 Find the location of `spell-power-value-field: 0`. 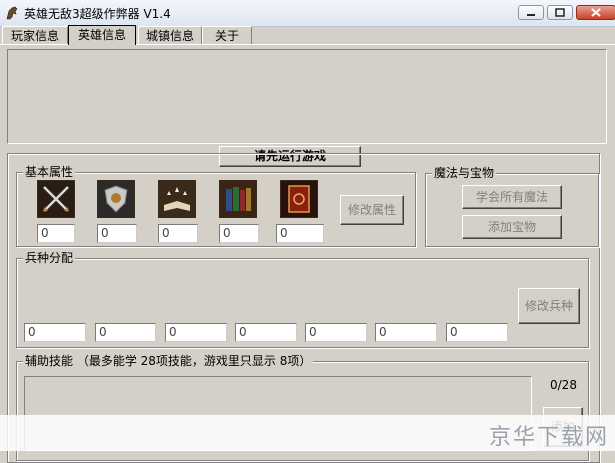

spell-power-value-field: 0 is located at coordinates (178, 233).